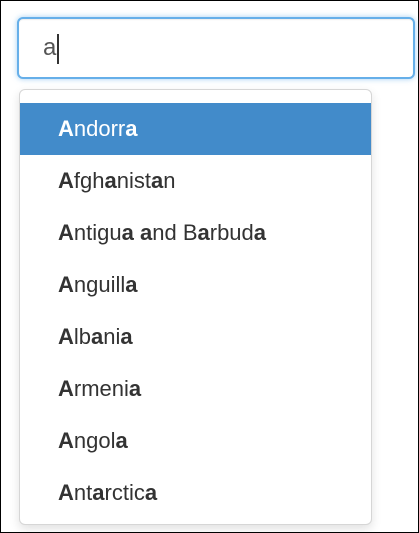  I want to click on dropdown-option: Afghanistan, so click(195, 181).